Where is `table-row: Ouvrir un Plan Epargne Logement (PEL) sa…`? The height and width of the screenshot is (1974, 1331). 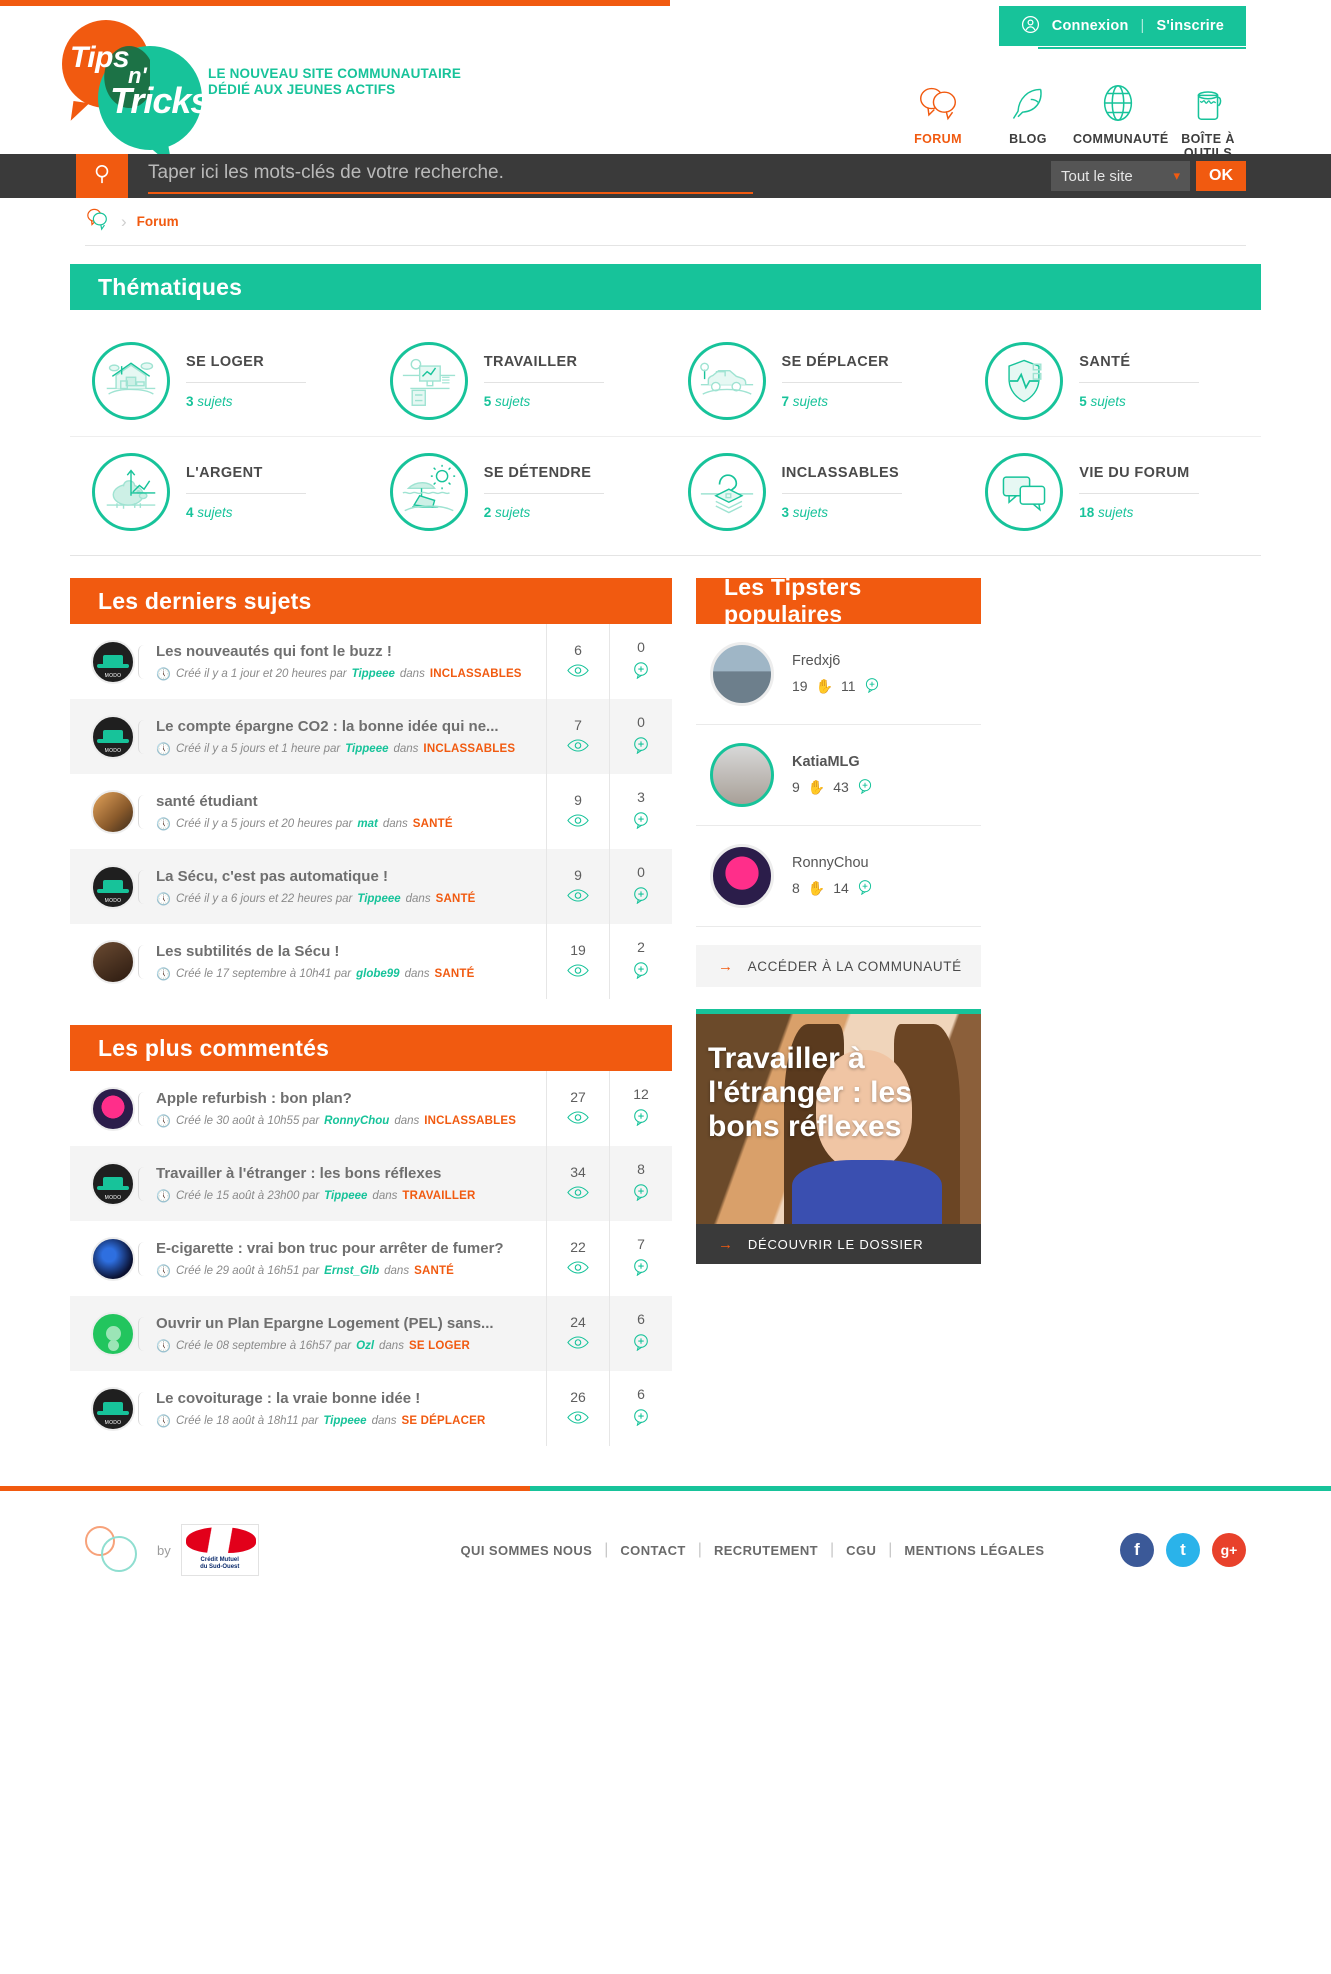 table-row: Ouvrir un Plan Epargne Logement (PEL) sa… is located at coordinates (371, 1333).